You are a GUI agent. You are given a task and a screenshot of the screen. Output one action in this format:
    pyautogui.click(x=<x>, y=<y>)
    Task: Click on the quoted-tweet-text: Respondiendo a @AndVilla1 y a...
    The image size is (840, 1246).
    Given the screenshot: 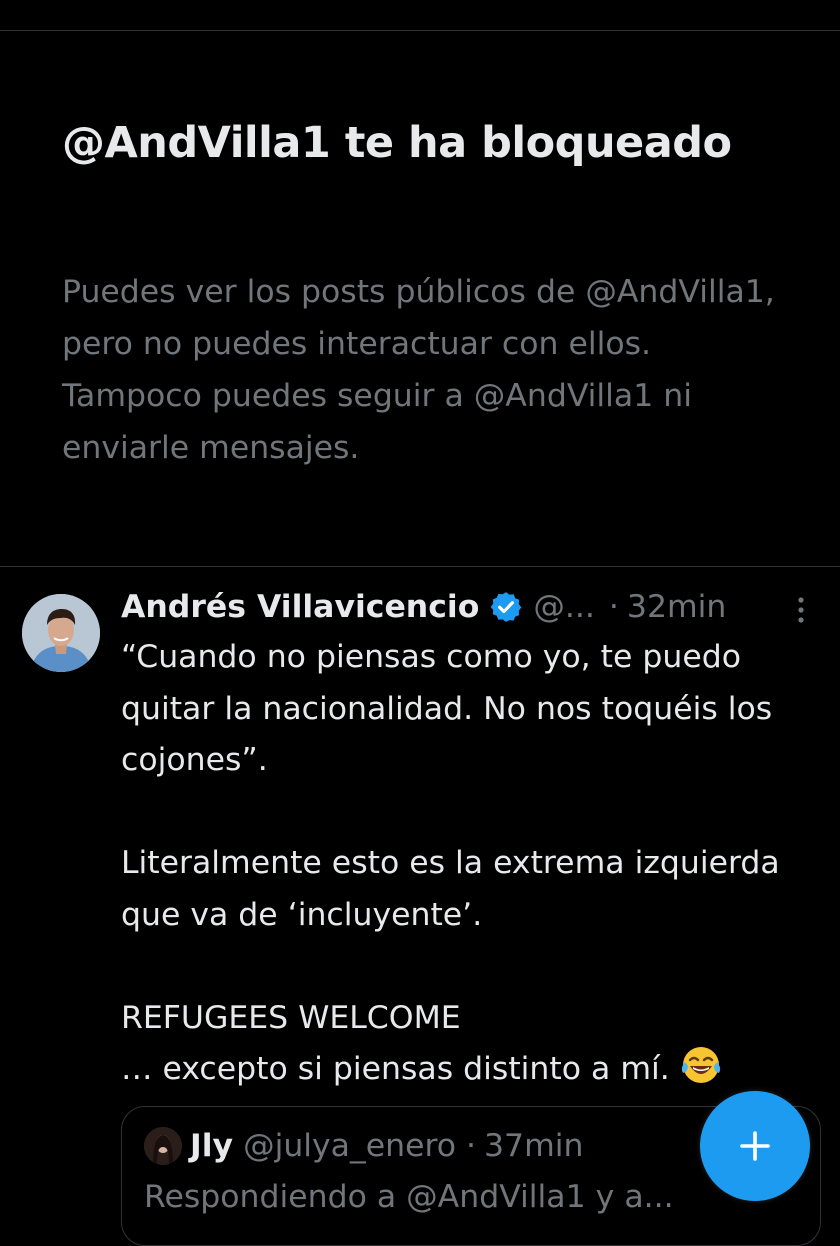 What is the action you would take?
    pyautogui.click(x=409, y=1197)
    